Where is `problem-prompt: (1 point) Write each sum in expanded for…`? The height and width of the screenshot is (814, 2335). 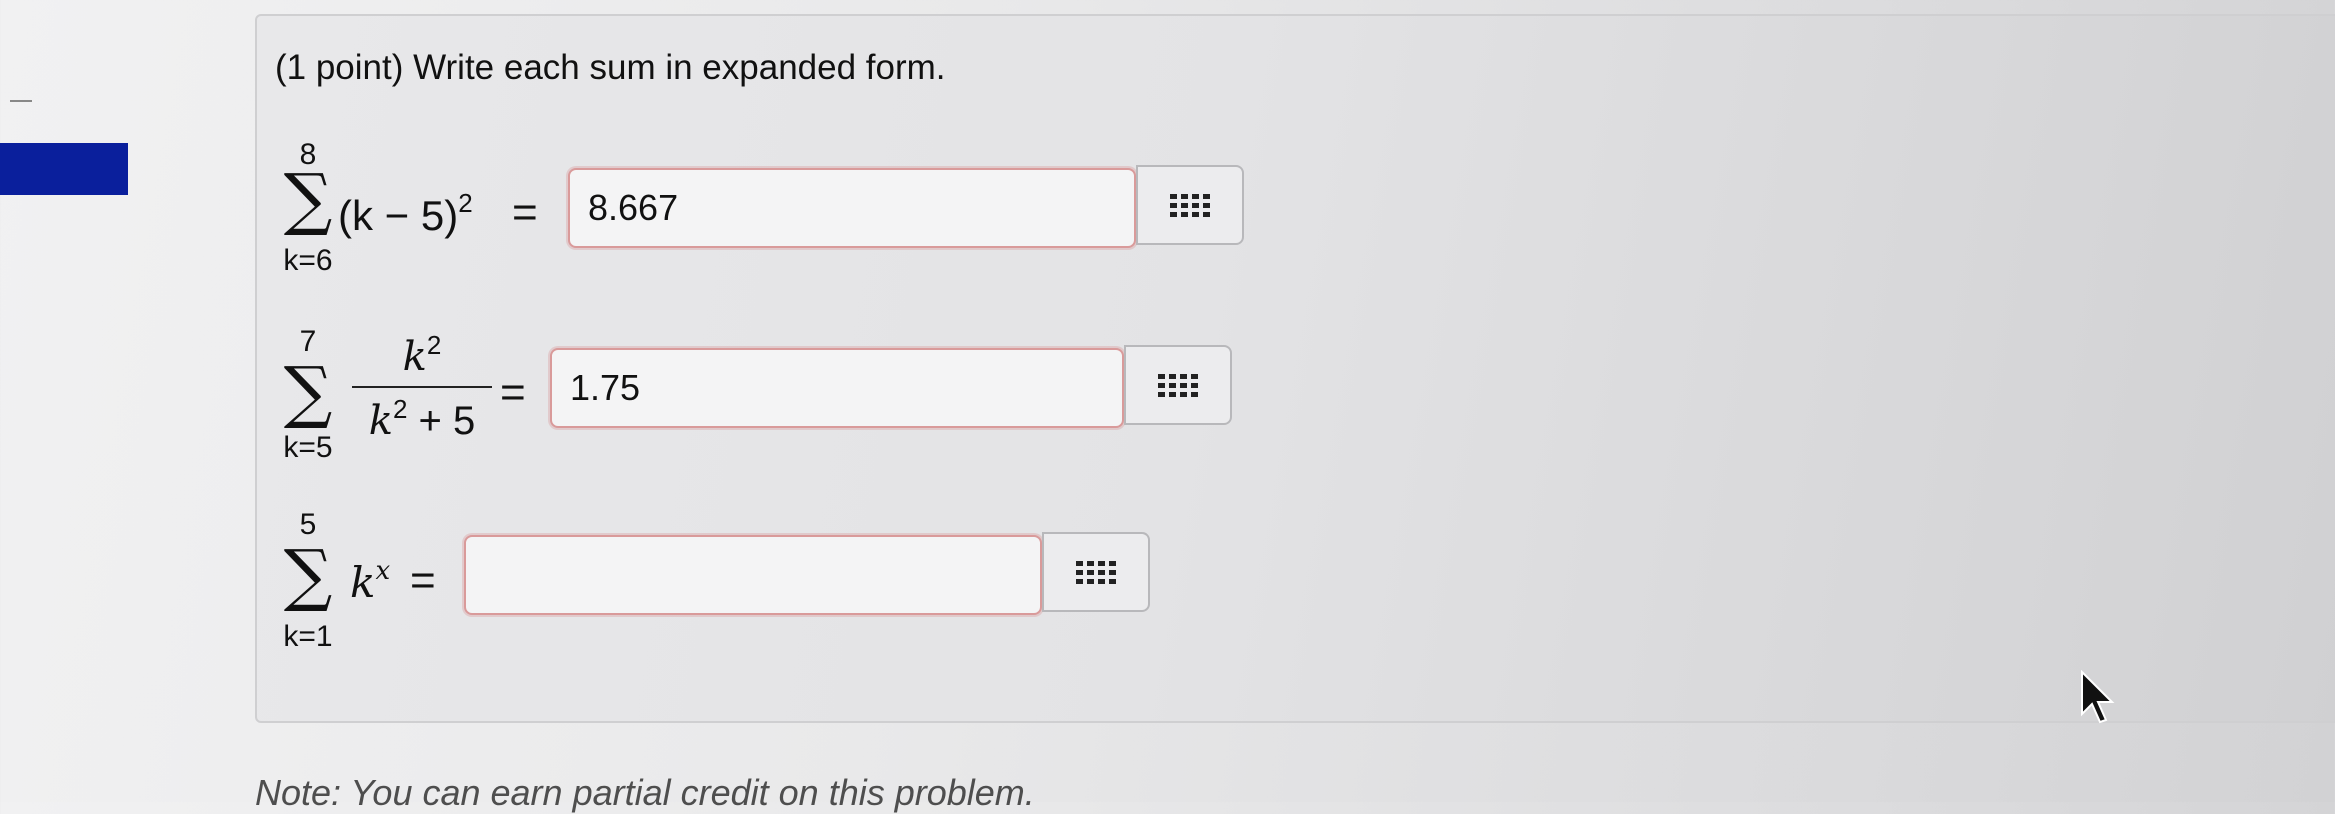
problem-prompt: (1 point) Write each sum in expanded for… is located at coordinates (610, 67).